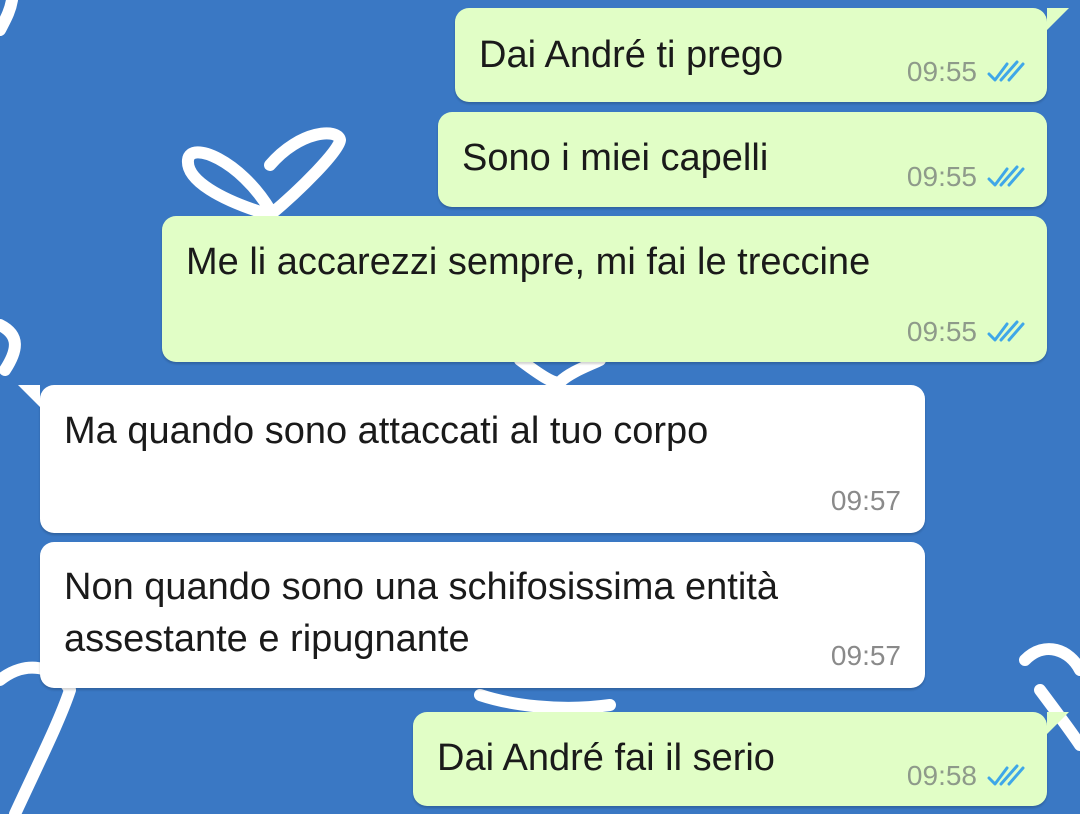 This screenshot has height=814, width=1080. I want to click on outgoing-message: Dai André ti prego 09:55, so click(762, 55).